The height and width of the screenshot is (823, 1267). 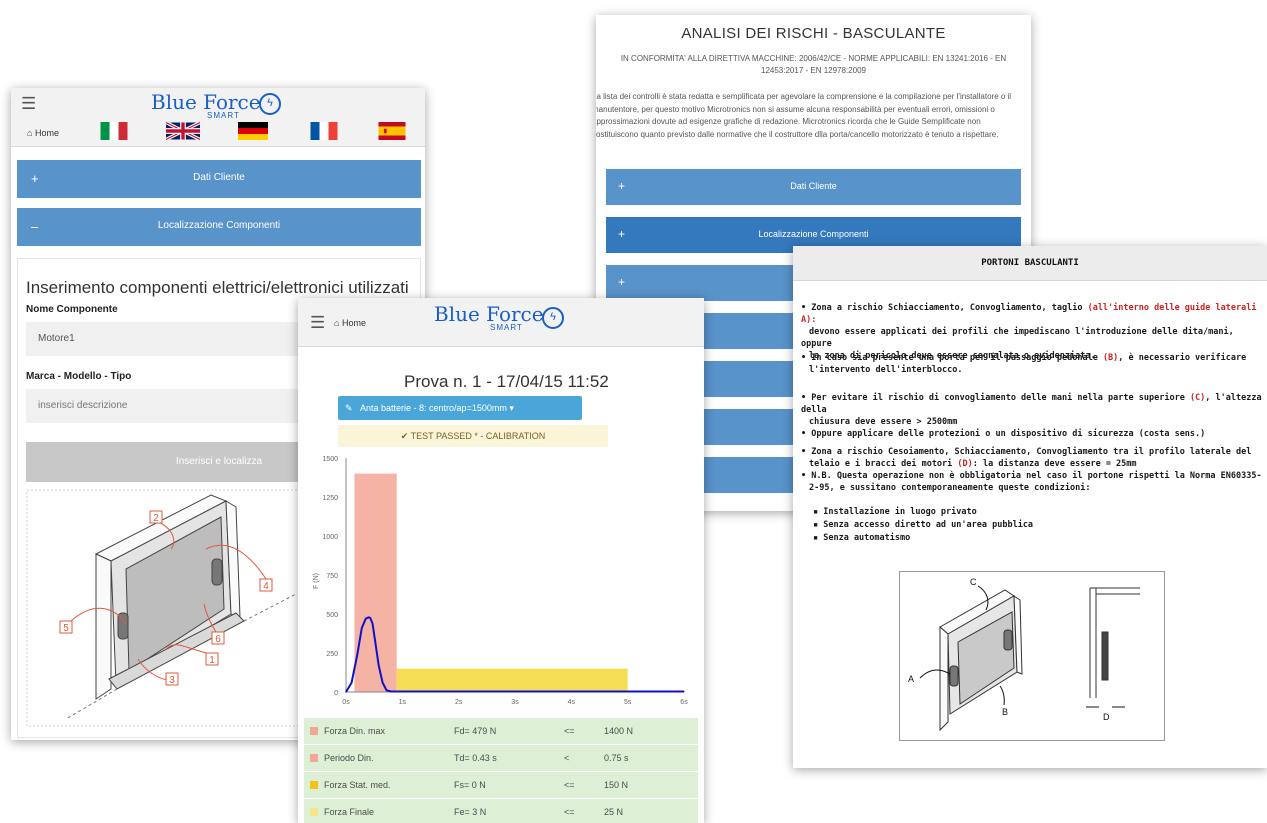 What do you see at coordinates (392, 131) in the screenshot?
I see `spain-flag-icon` at bounding box center [392, 131].